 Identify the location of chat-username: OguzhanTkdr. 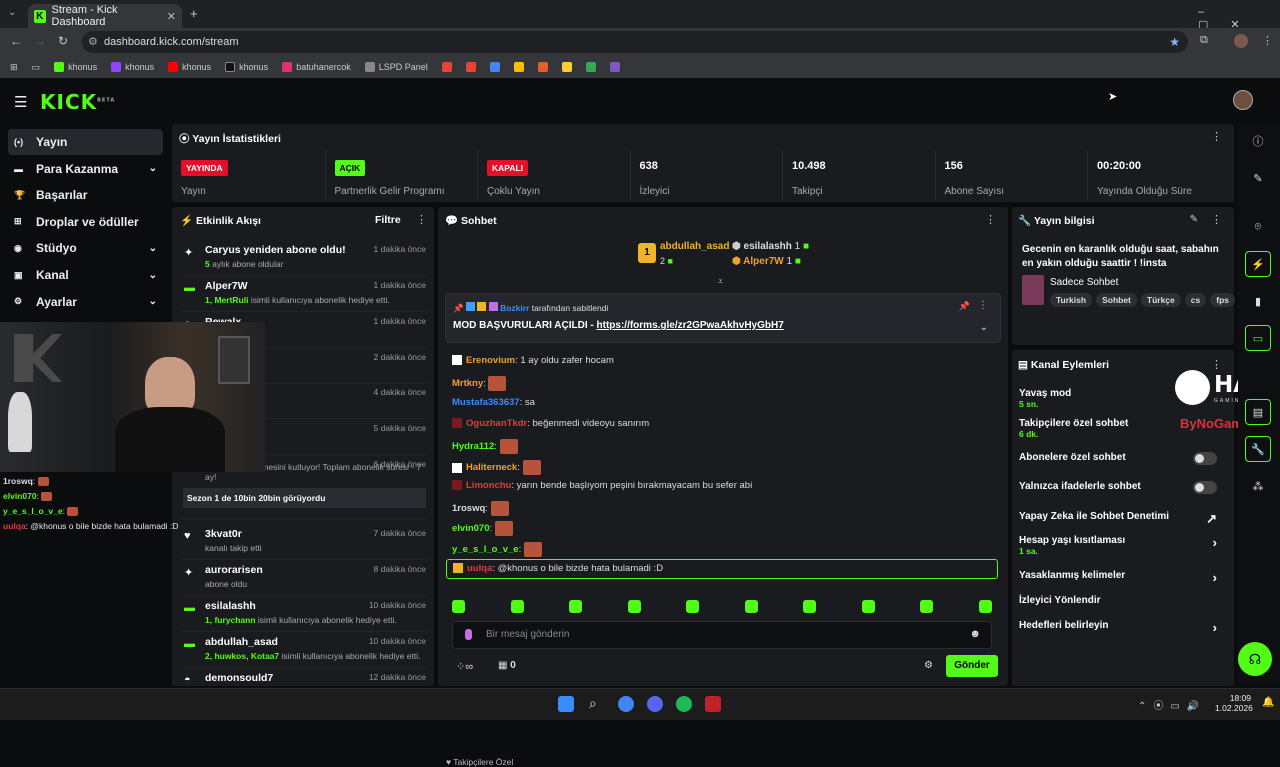
(496, 423).